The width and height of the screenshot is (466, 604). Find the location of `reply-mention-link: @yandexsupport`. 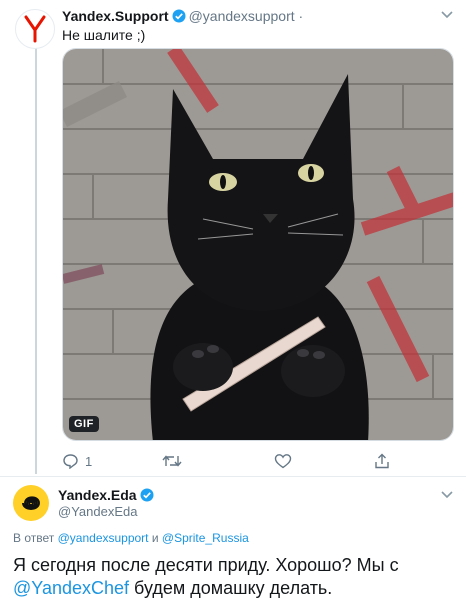

reply-mention-link: @yandexsupport is located at coordinates (103, 538).